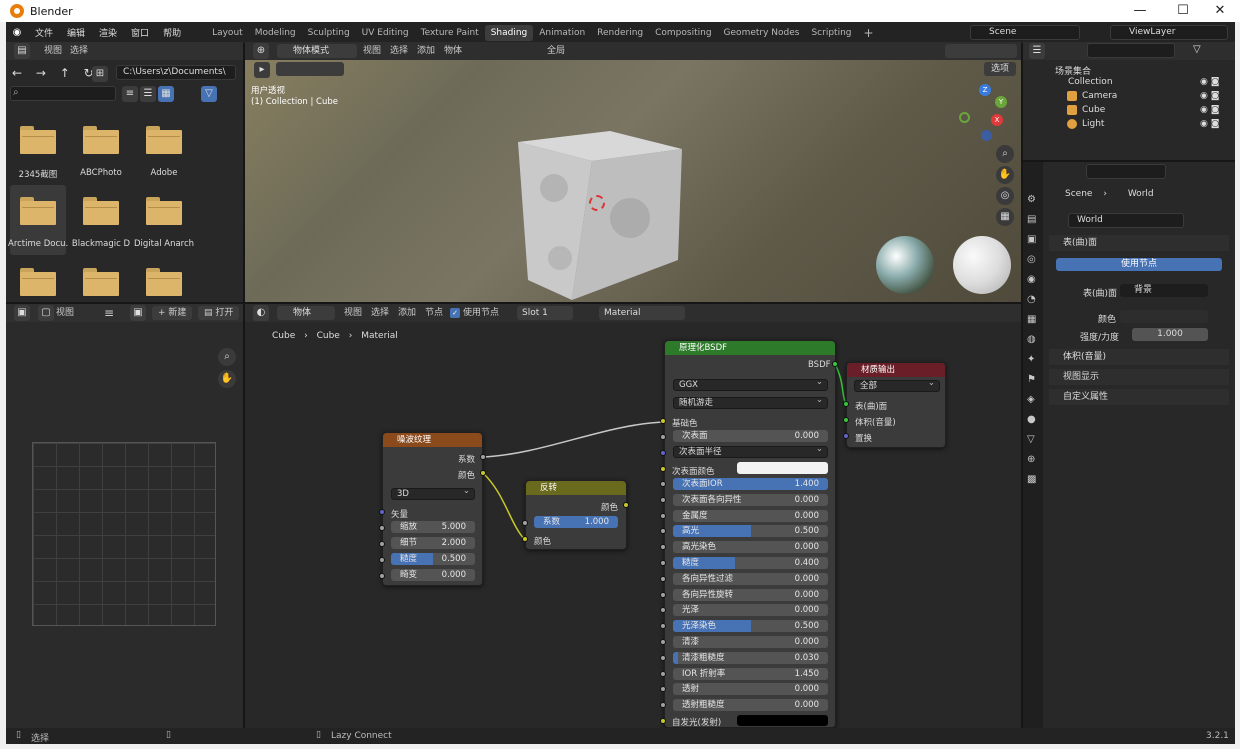  Describe the element at coordinates (329, 33) in the screenshot. I see `tab-sculpting: Sculpting` at that location.